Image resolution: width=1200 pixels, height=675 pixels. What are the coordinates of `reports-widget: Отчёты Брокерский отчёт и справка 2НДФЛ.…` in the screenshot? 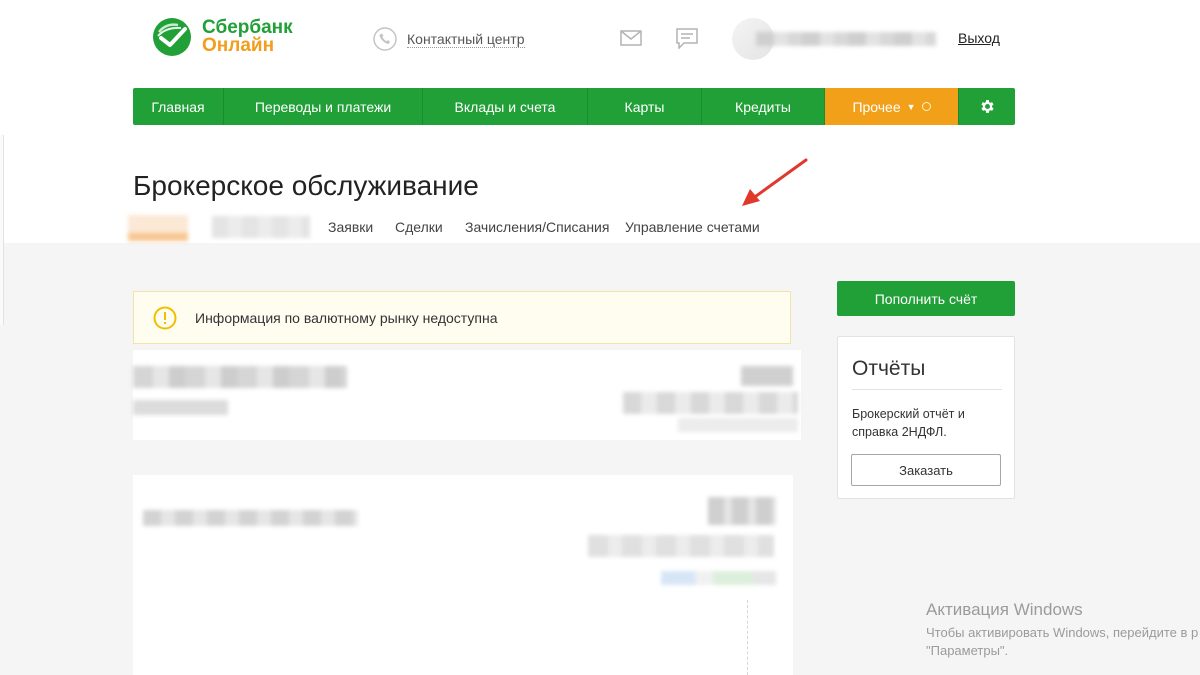 It's located at (926, 417).